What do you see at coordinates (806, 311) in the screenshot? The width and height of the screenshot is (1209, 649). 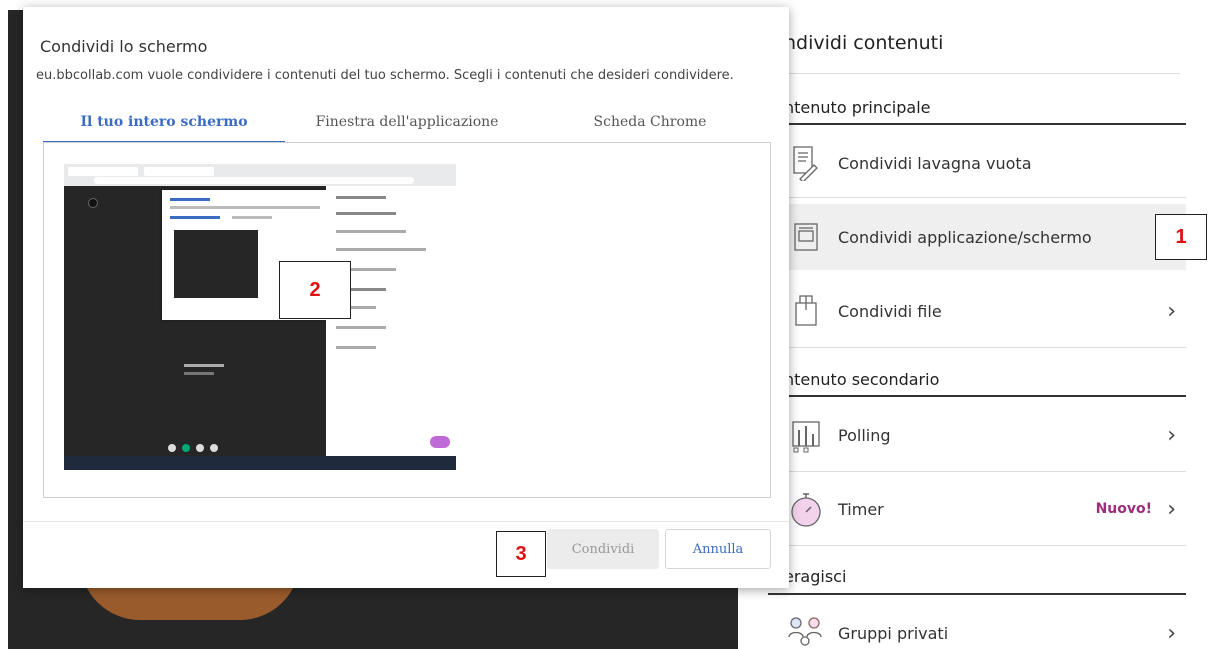 I see `file-icon` at bounding box center [806, 311].